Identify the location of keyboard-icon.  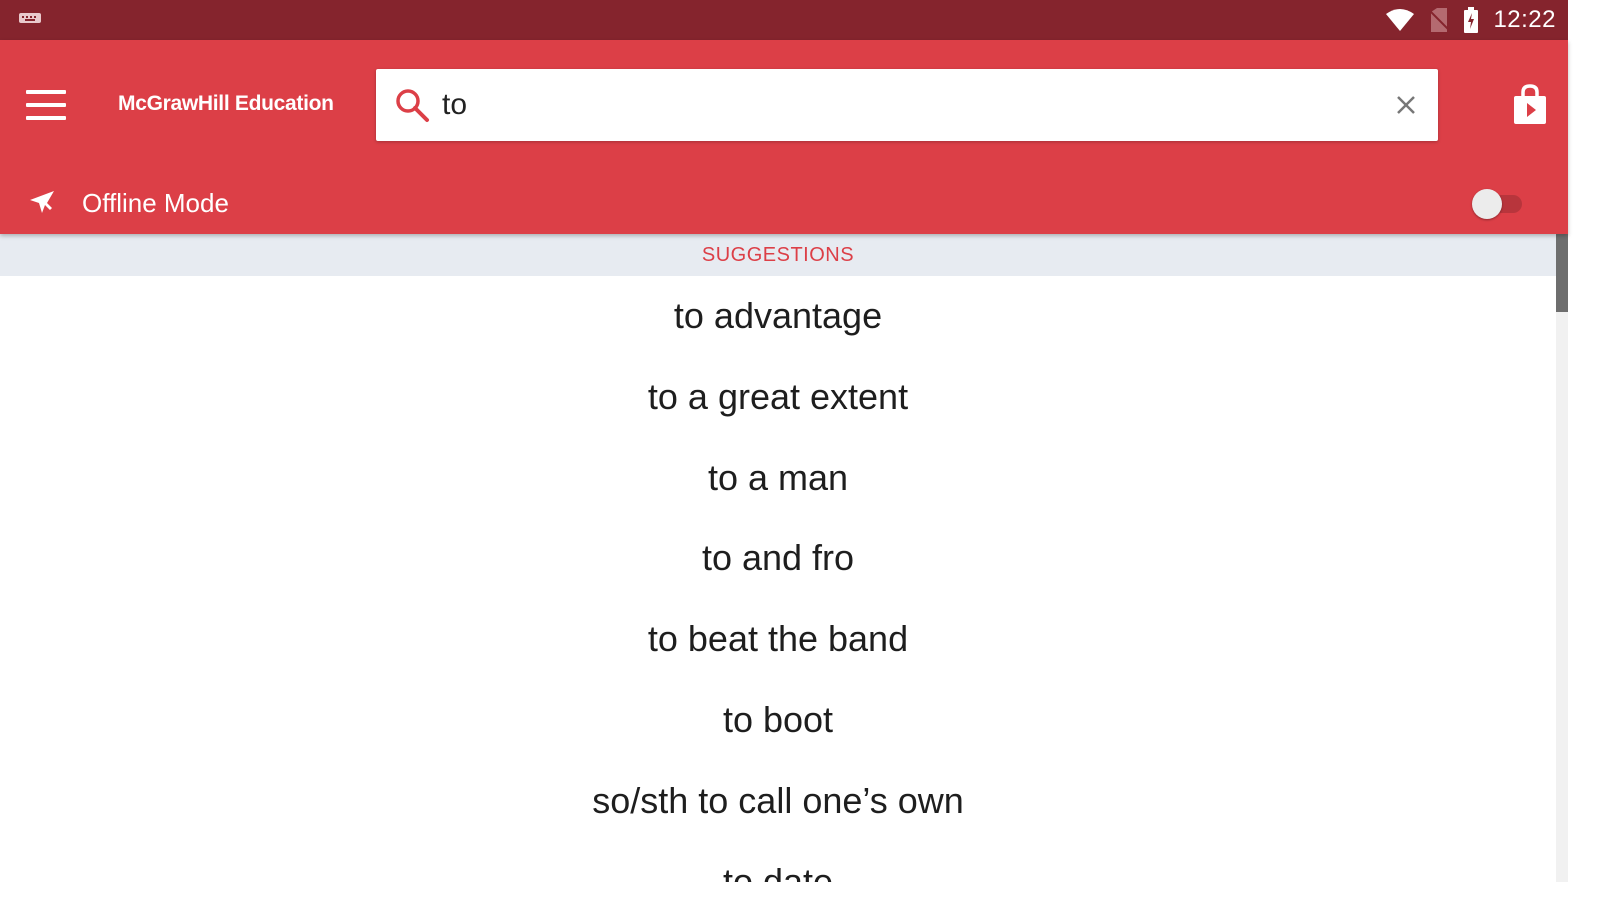
(30, 18).